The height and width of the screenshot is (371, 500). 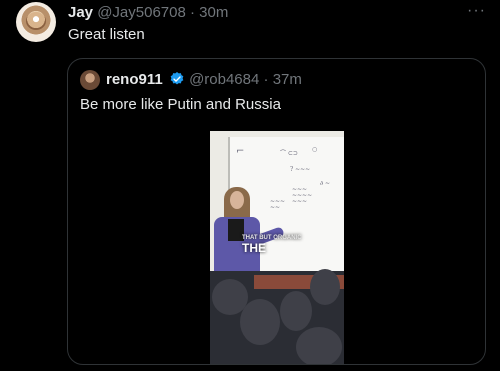 I want to click on quoted-author-avatar, so click(x=90, y=80).